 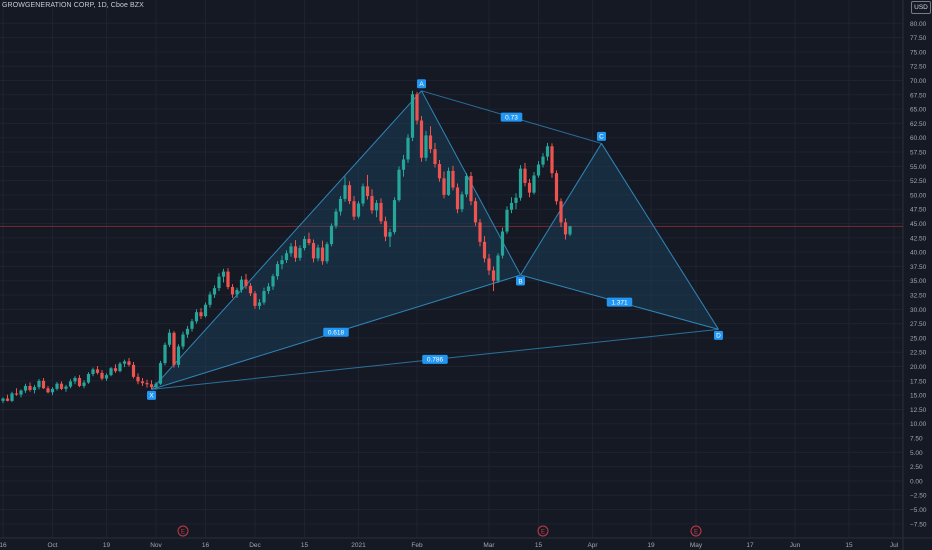 I want to click on y-tick-label: 75.00, so click(x=918, y=52).